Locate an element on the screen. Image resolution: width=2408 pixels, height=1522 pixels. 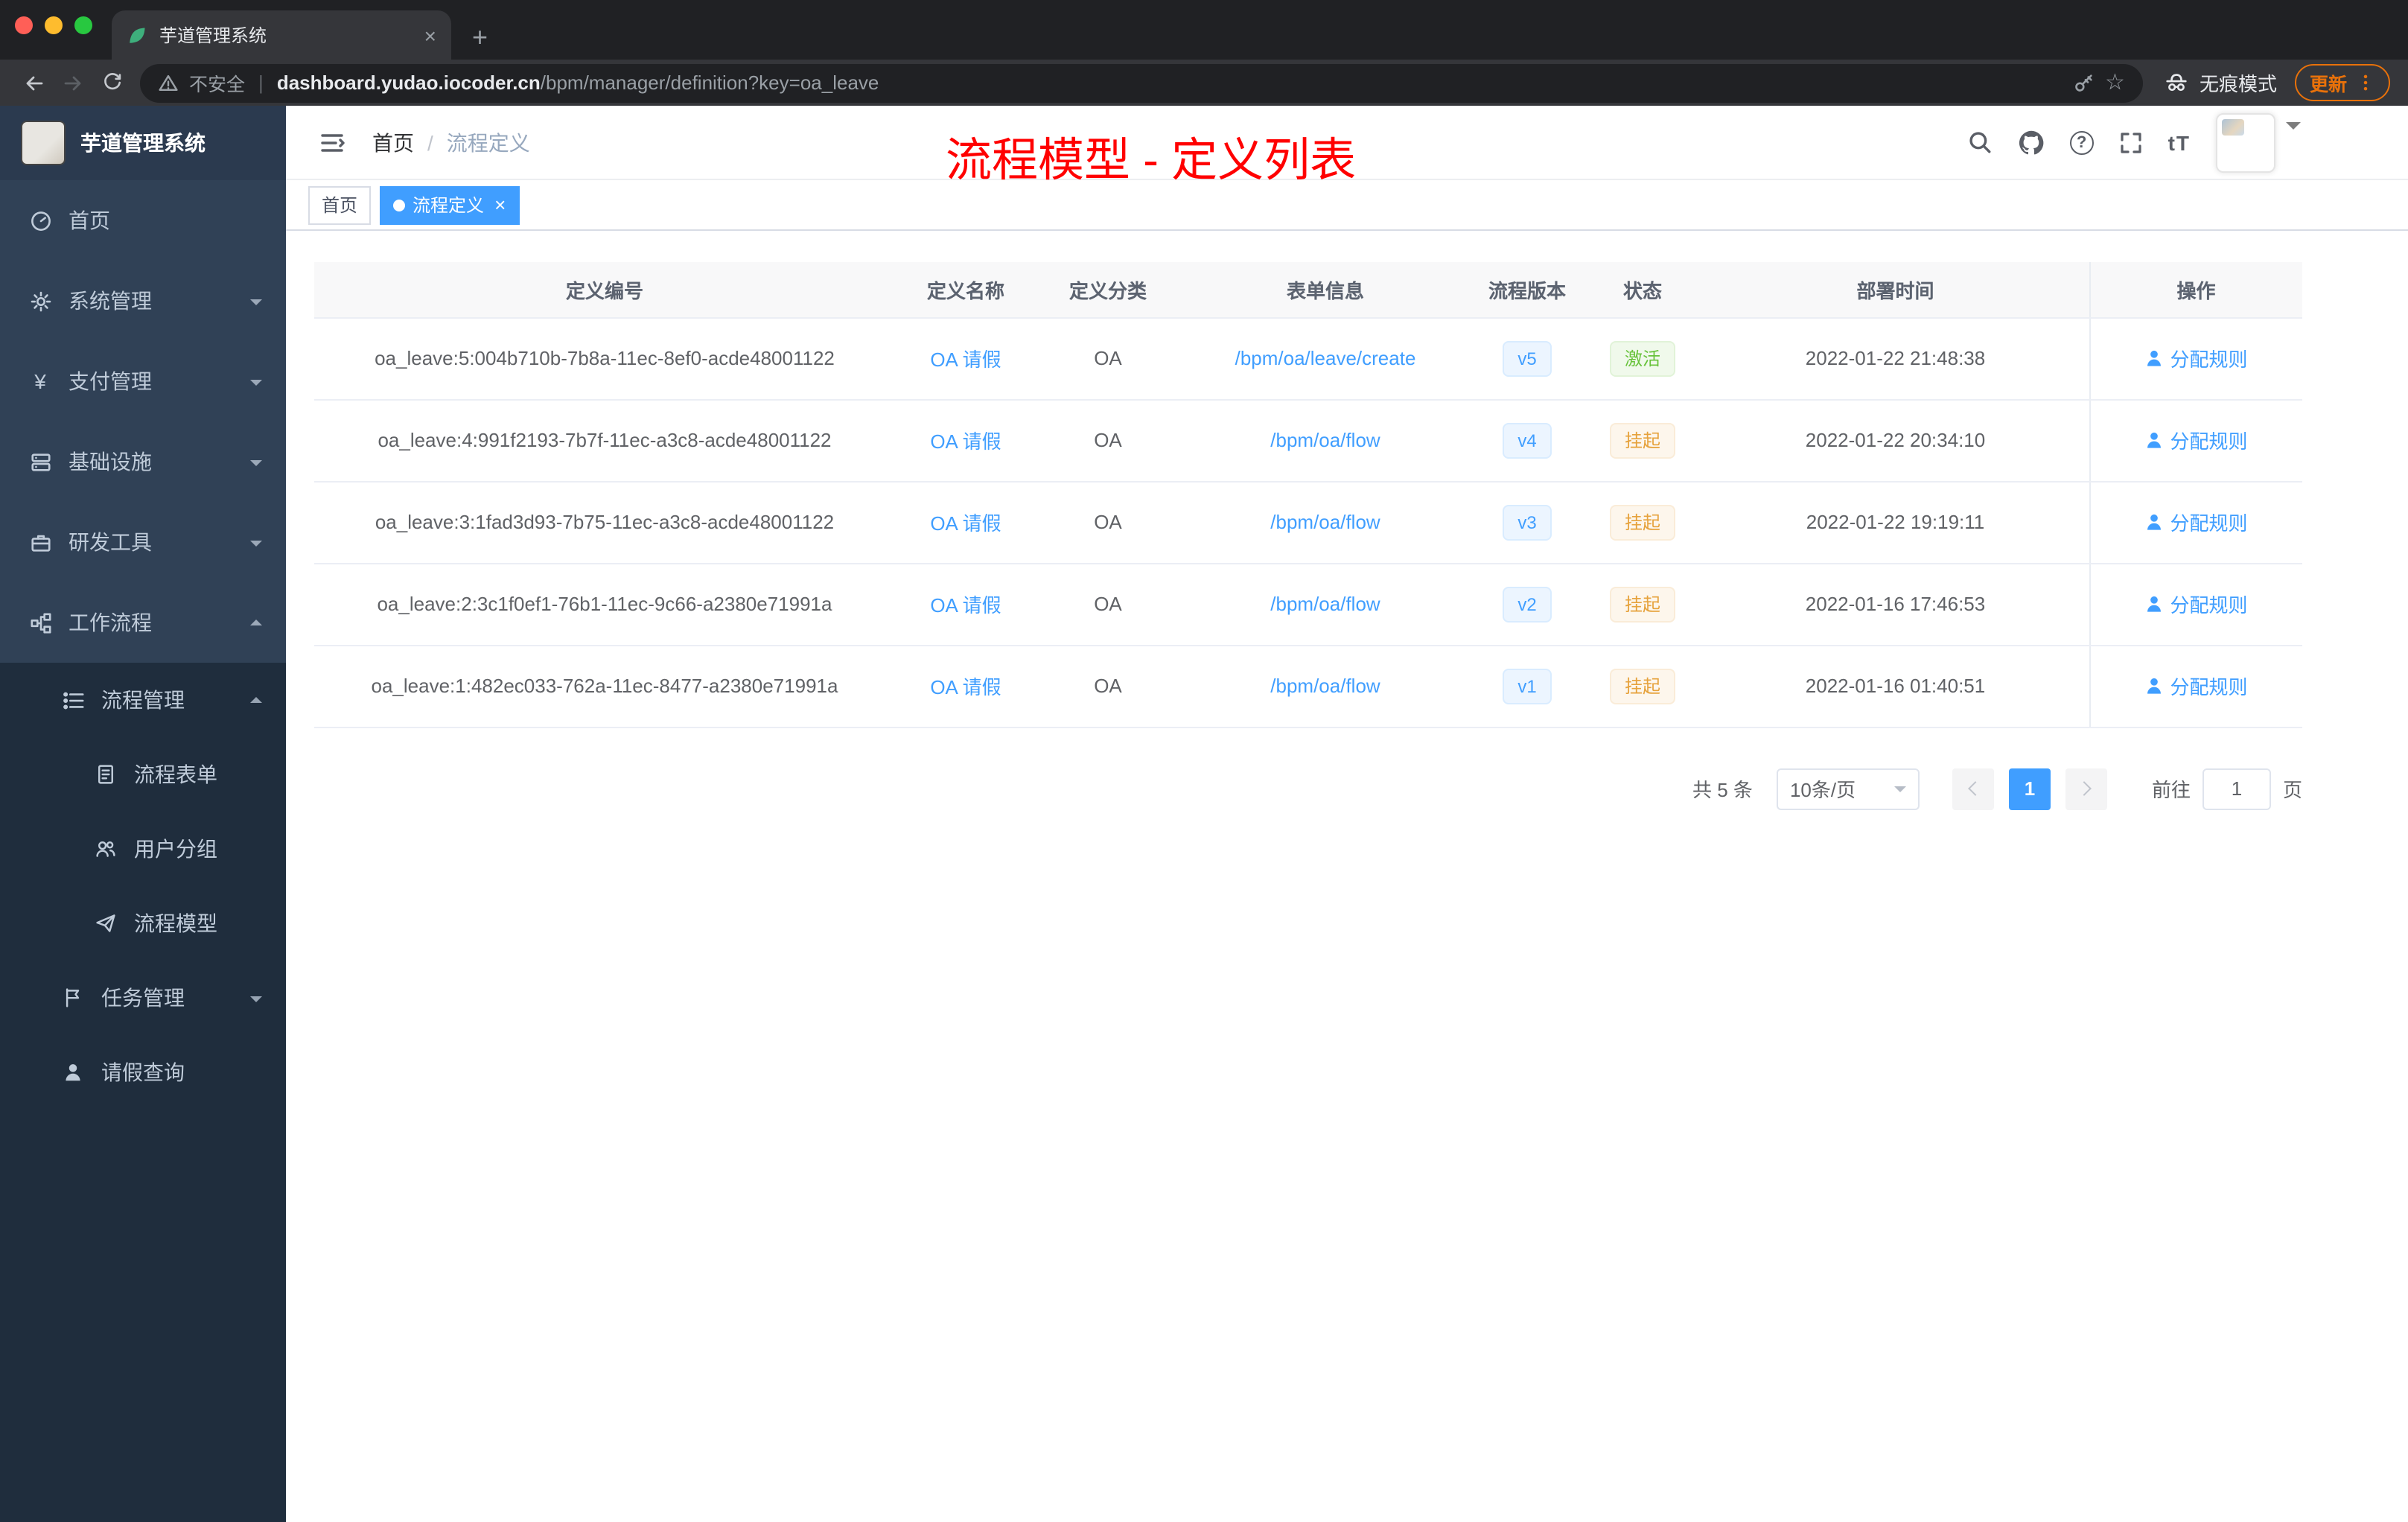
user-menu is located at coordinates (2258, 142).